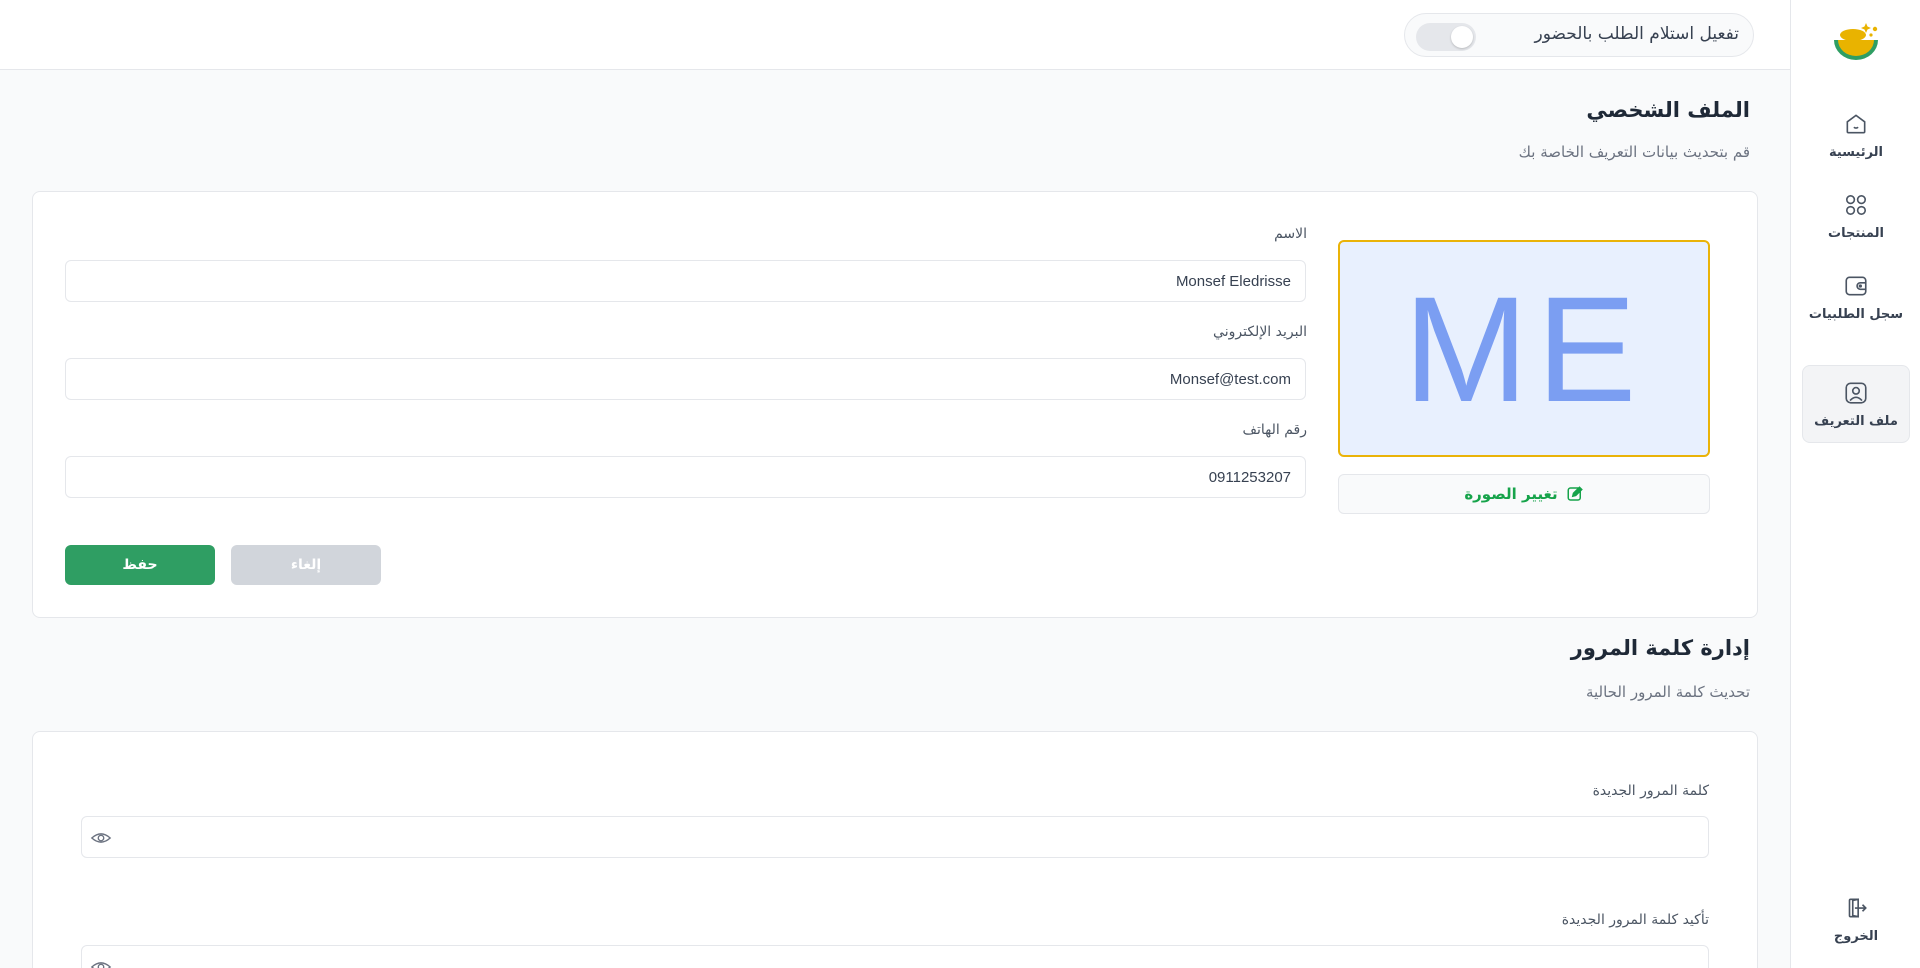 Image resolution: width=1920 pixels, height=968 pixels. I want to click on new-password-input, so click(895, 837).